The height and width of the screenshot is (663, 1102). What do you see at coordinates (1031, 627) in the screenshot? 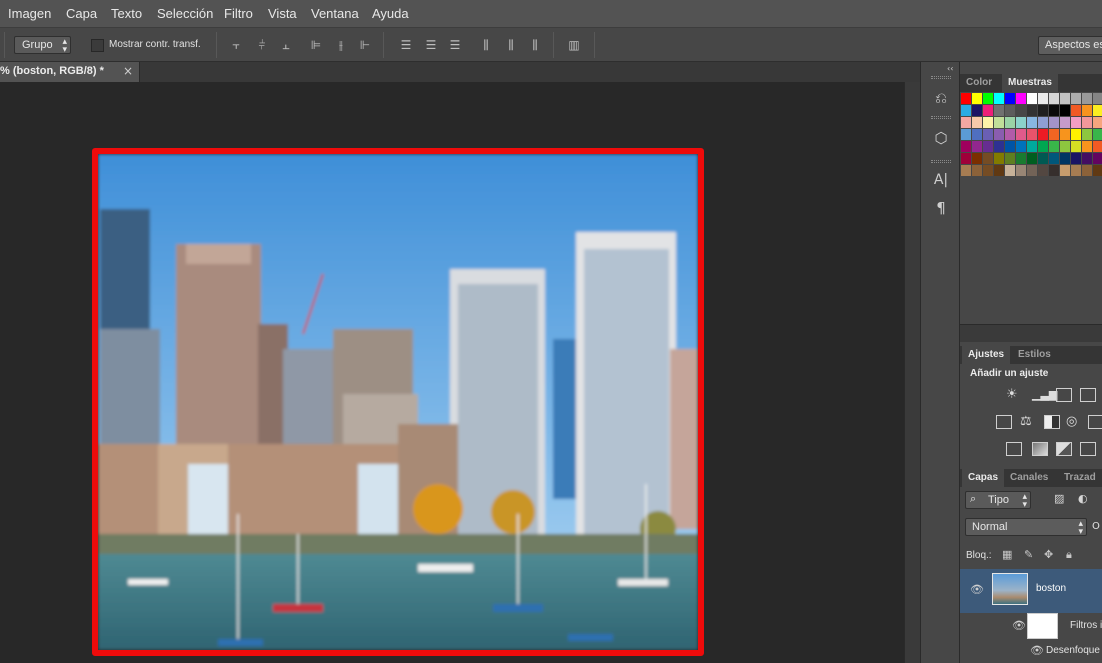
I see `layer-row-smart-filters: 👁︎ Filtros i` at bounding box center [1031, 627].